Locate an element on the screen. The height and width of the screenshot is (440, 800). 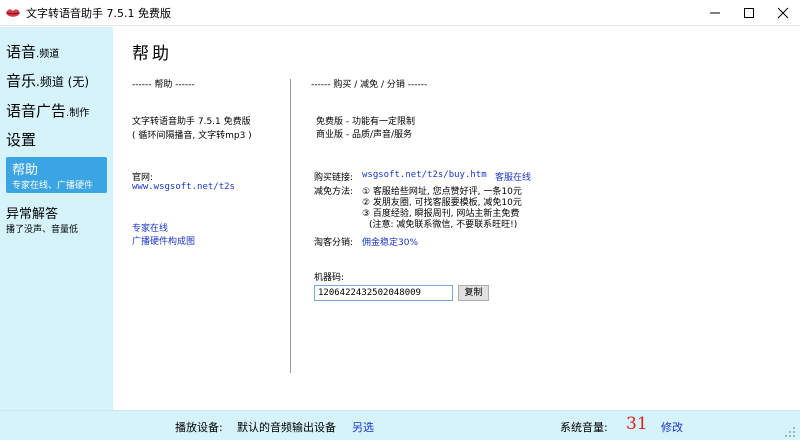
section-divider is located at coordinates (290, 226).